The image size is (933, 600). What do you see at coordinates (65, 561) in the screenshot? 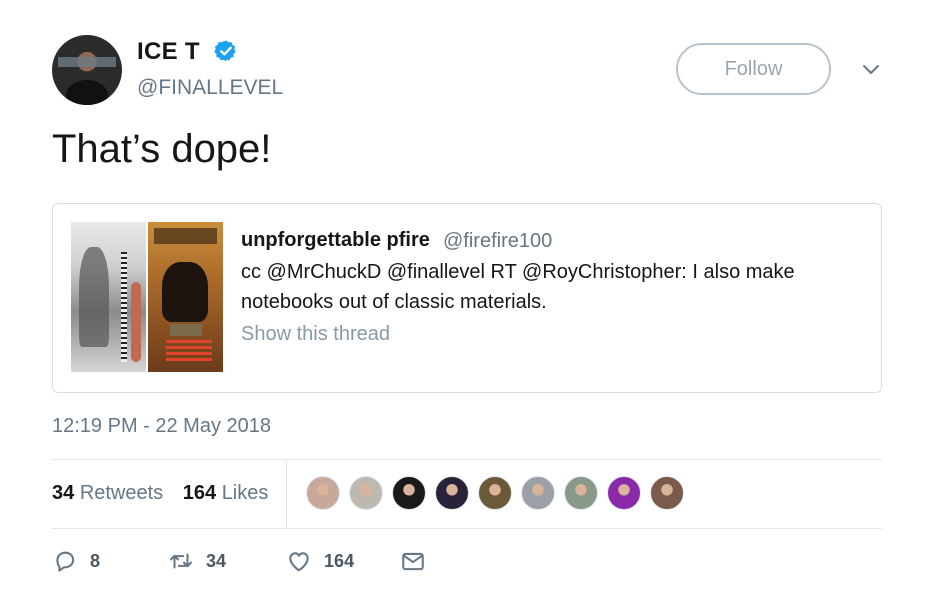
I see `reply-icon` at bounding box center [65, 561].